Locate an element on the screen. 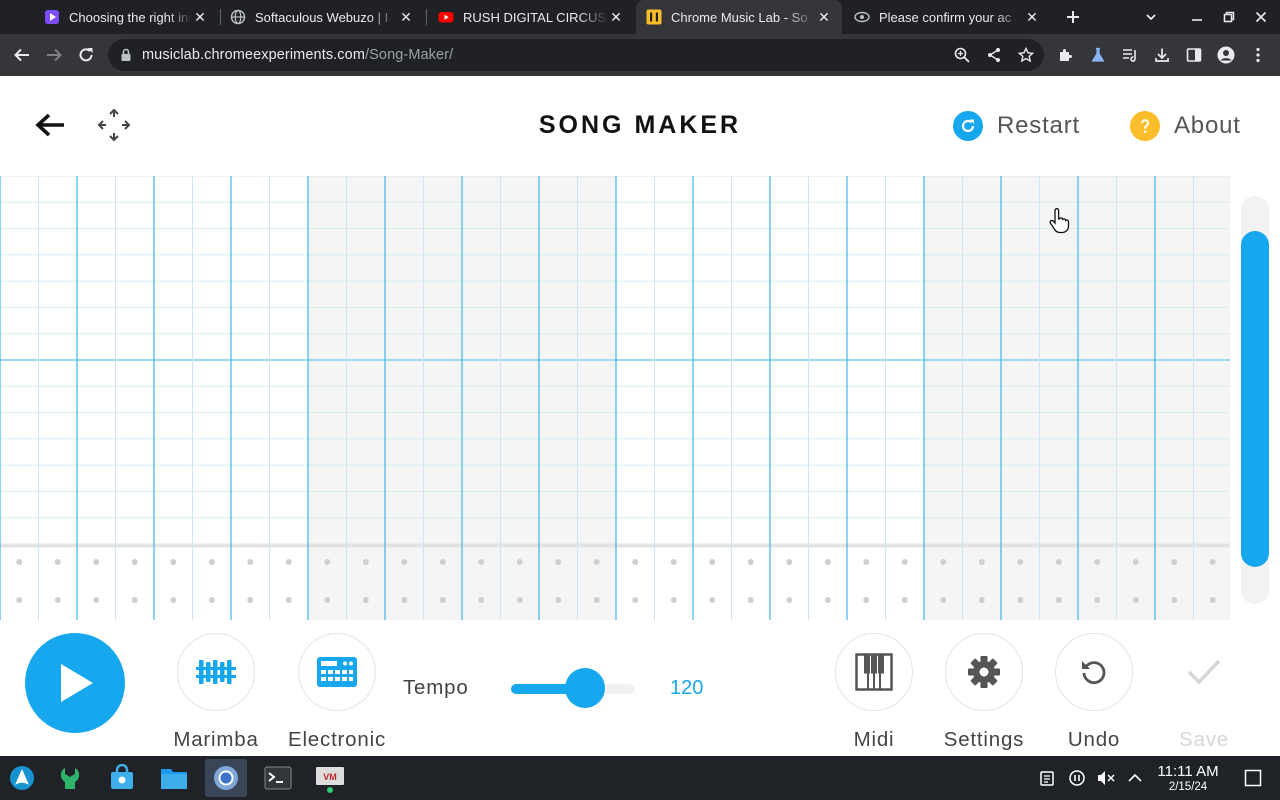 The height and width of the screenshot is (800, 1280). labs-flask-icon is located at coordinates (1098, 55).